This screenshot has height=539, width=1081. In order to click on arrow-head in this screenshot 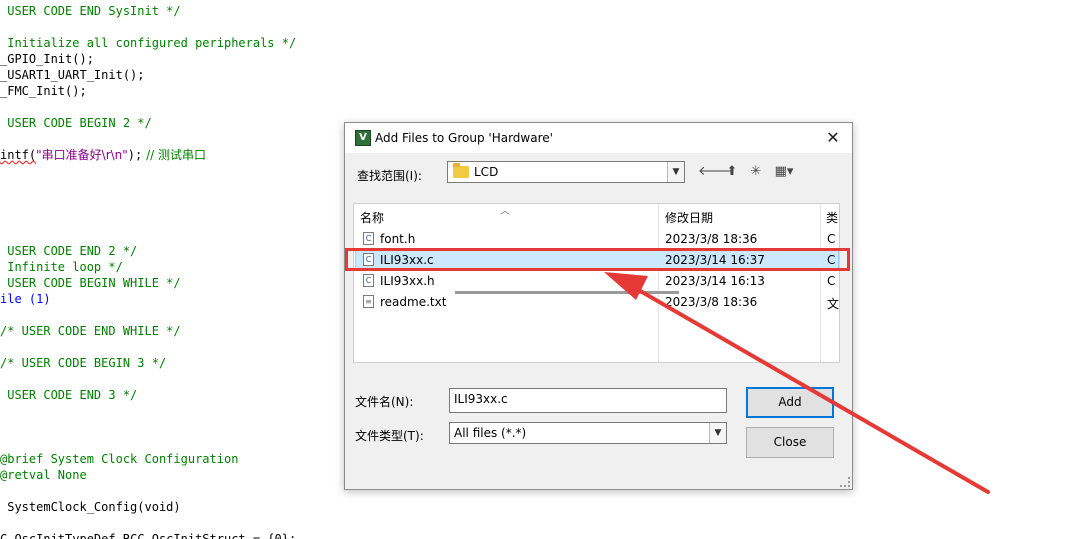, I will do `click(626, 286)`.